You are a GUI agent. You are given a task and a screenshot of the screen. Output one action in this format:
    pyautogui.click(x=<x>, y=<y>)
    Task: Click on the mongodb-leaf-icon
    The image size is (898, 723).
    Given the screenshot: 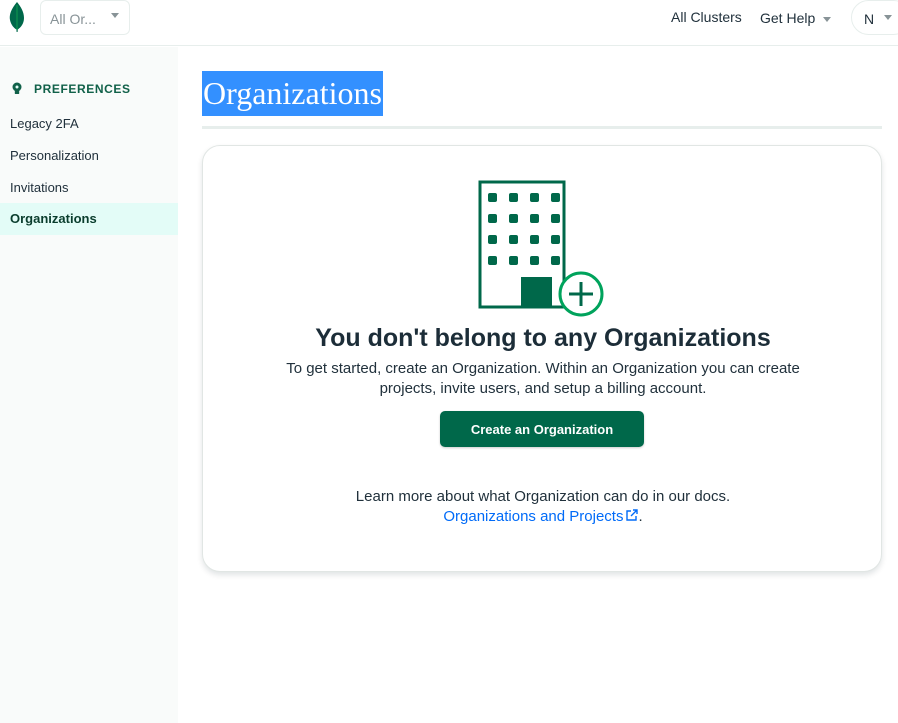 What is the action you would take?
    pyautogui.click(x=17, y=17)
    